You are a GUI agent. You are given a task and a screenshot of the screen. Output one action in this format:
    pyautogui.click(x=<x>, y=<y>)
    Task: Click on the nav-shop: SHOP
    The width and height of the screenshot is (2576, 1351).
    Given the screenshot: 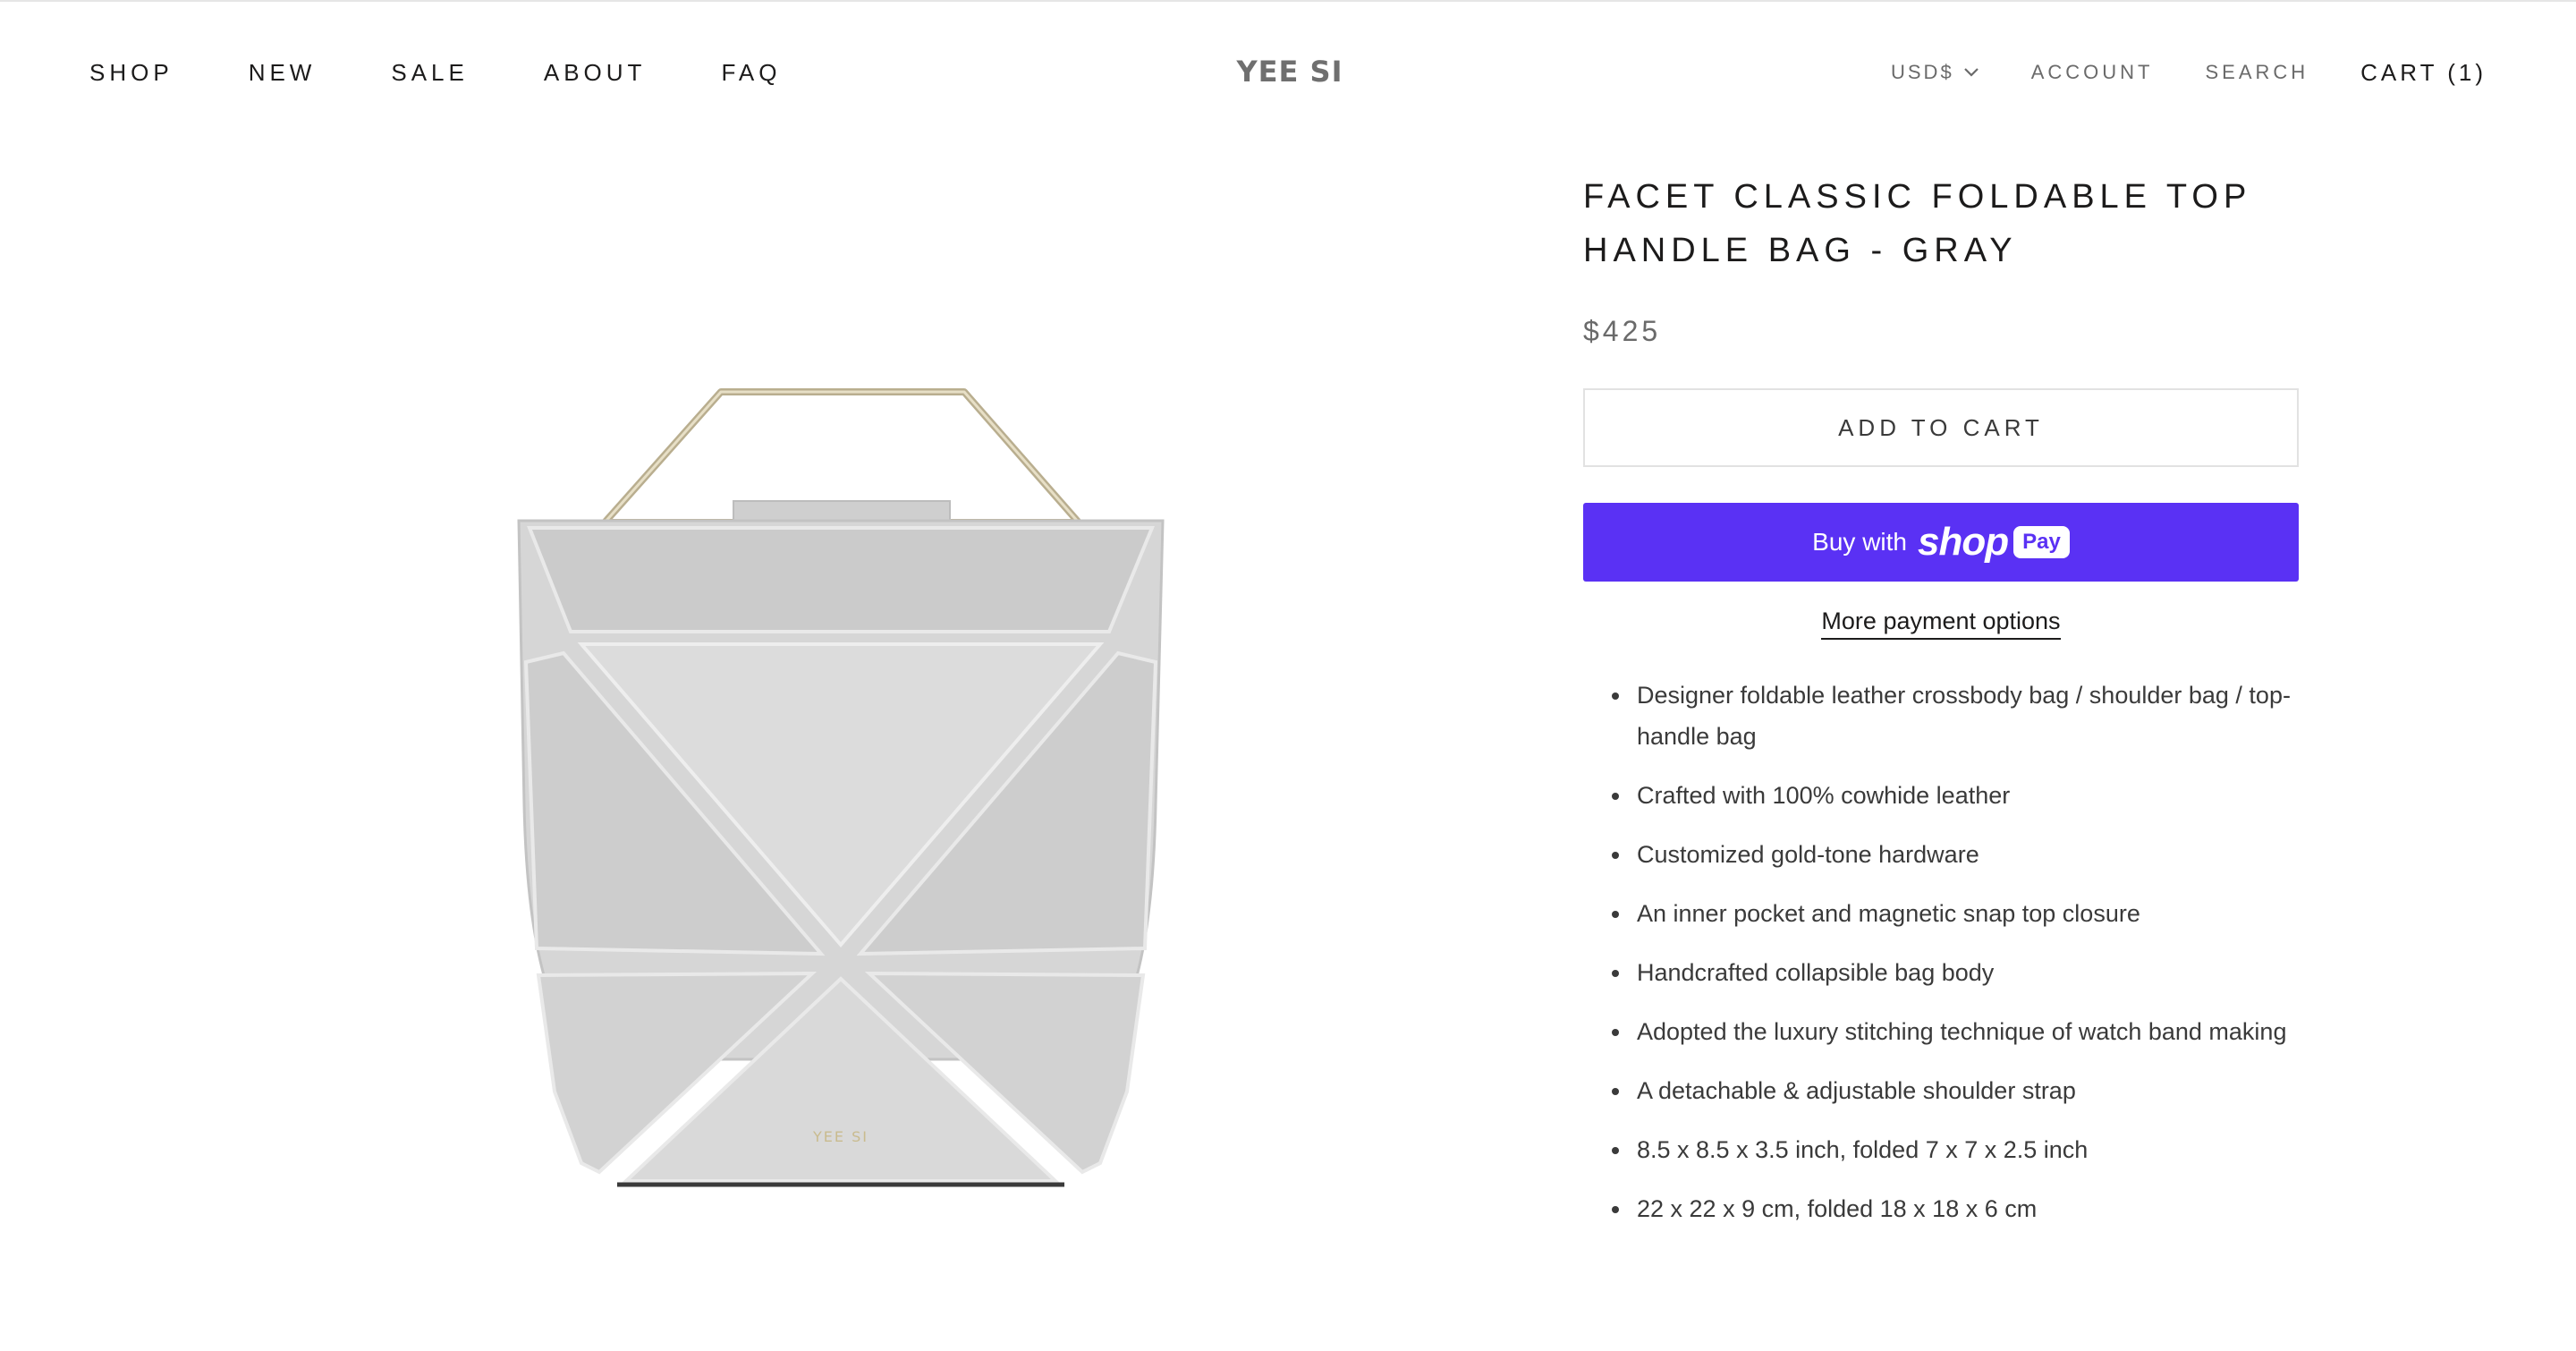 What is the action you would take?
    pyautogui.click(x=131, y=72)
    